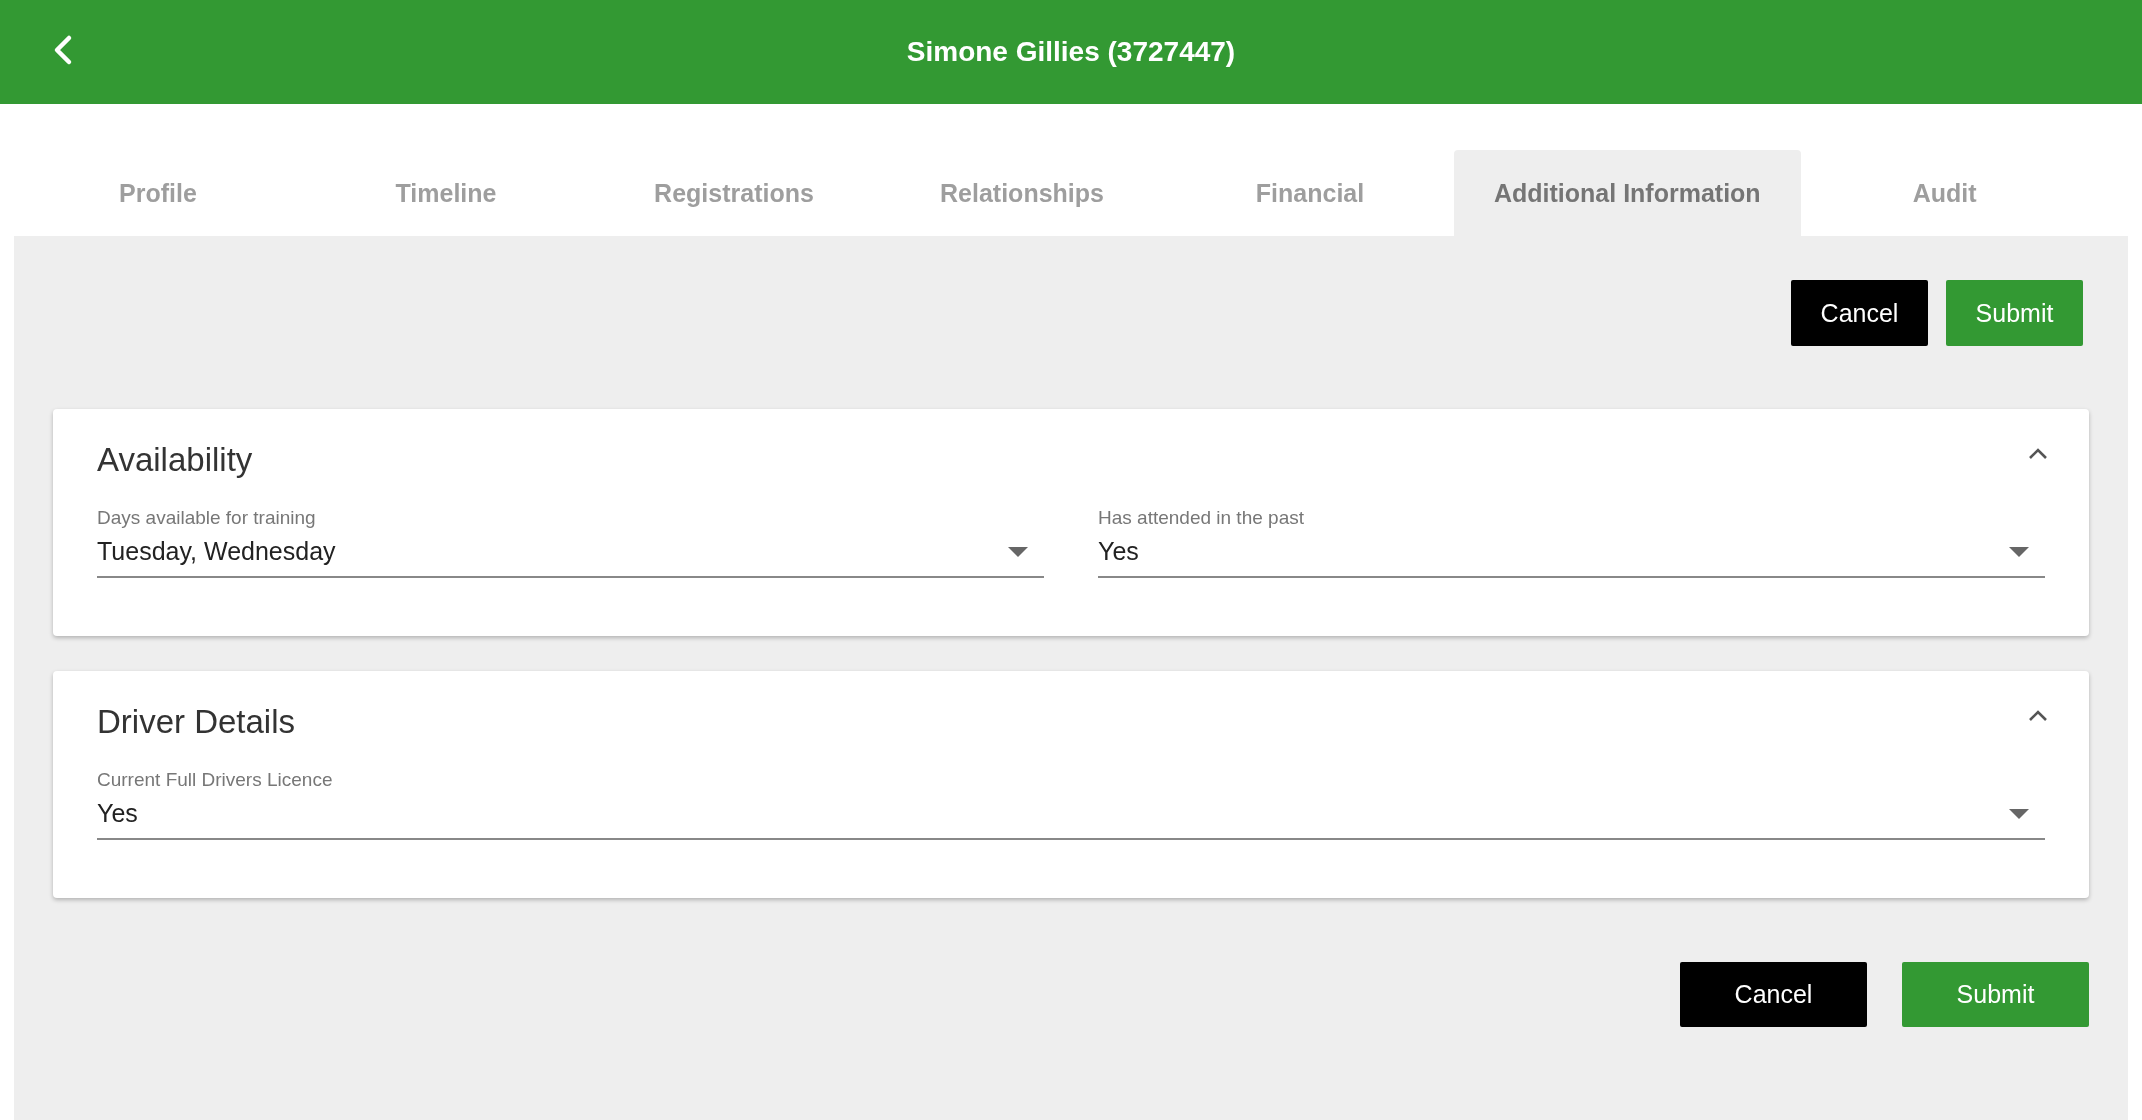 This screenshot has width=2142, height=1120. What do you see at coordinates (1071, 52) in the screenshot?
I see `page-title: Simone Gillies (3727447)` at bounding box center [1071, 52].